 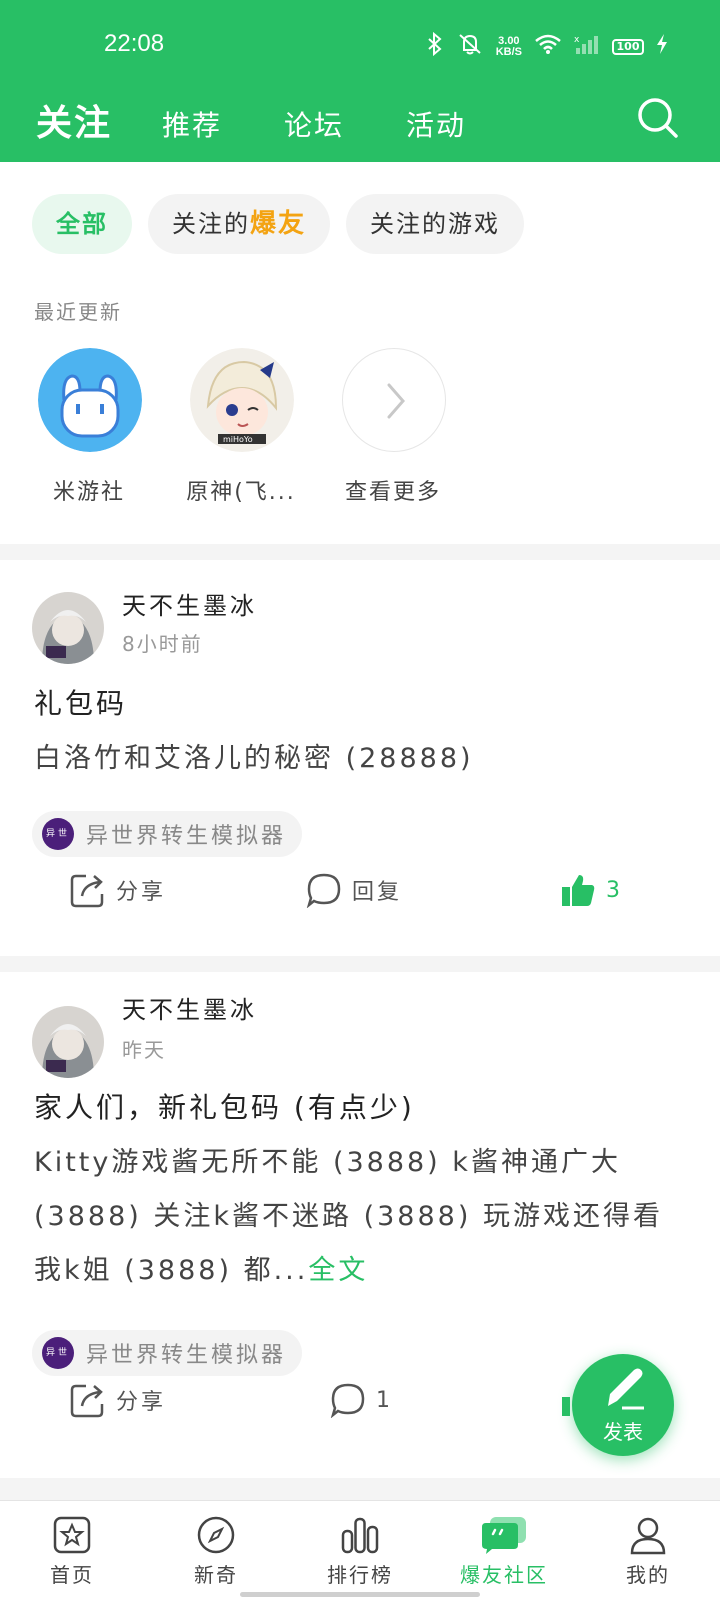 What do you see at coordinates (82, 224) in the screenshot?
I see `chip-all: 全部` at bounding box center [82, 224].